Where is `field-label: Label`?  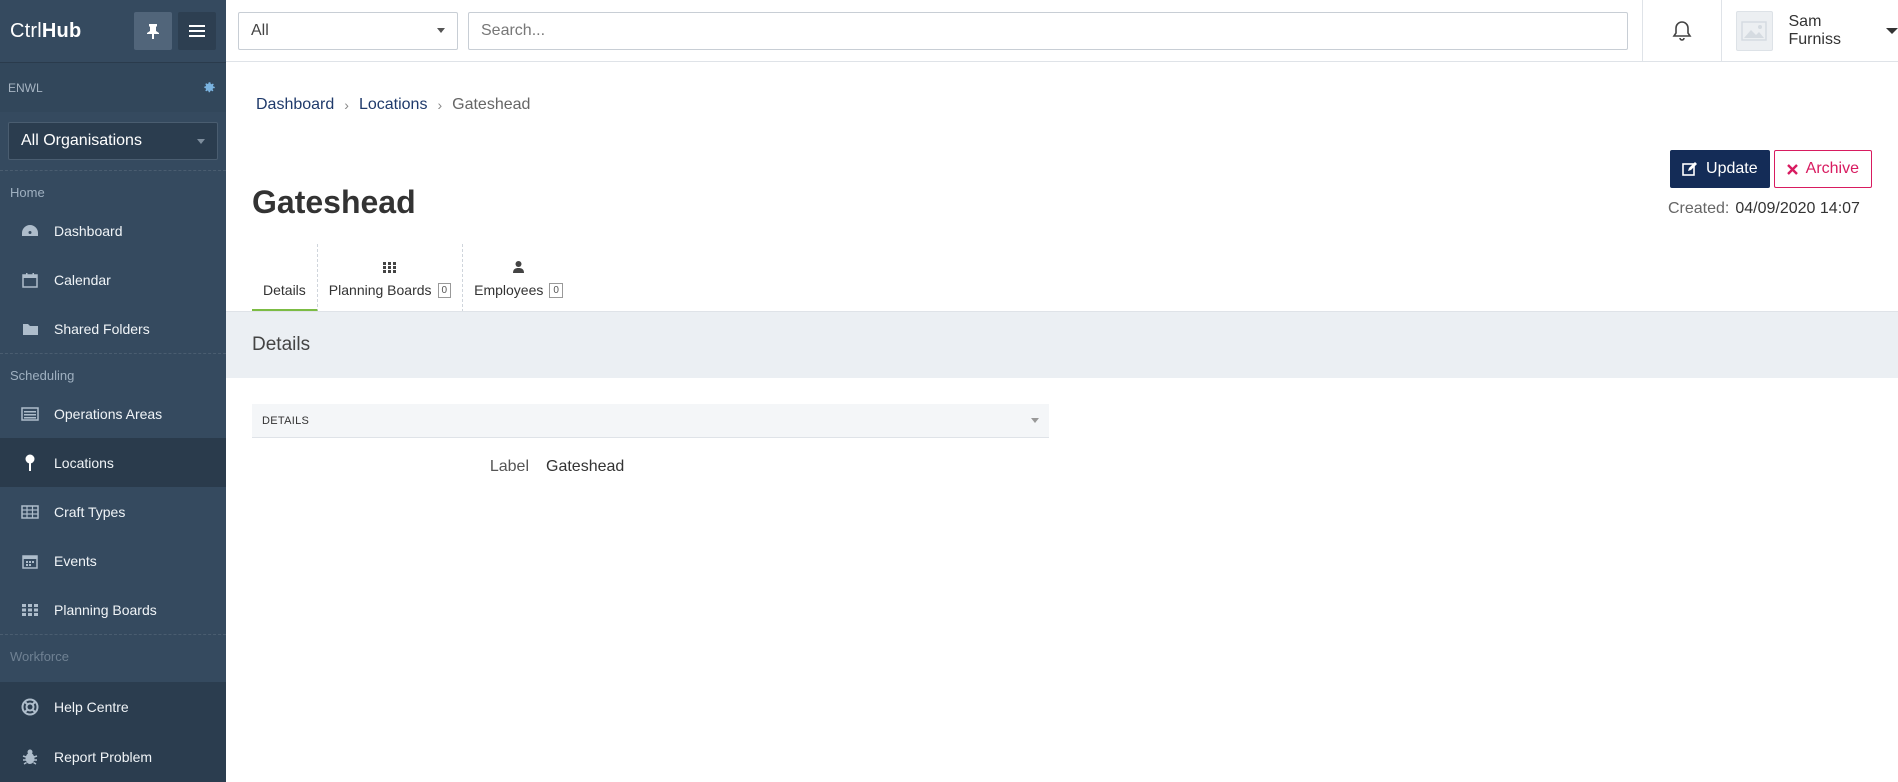 field-label: Label is located at coordinates (509, 466).